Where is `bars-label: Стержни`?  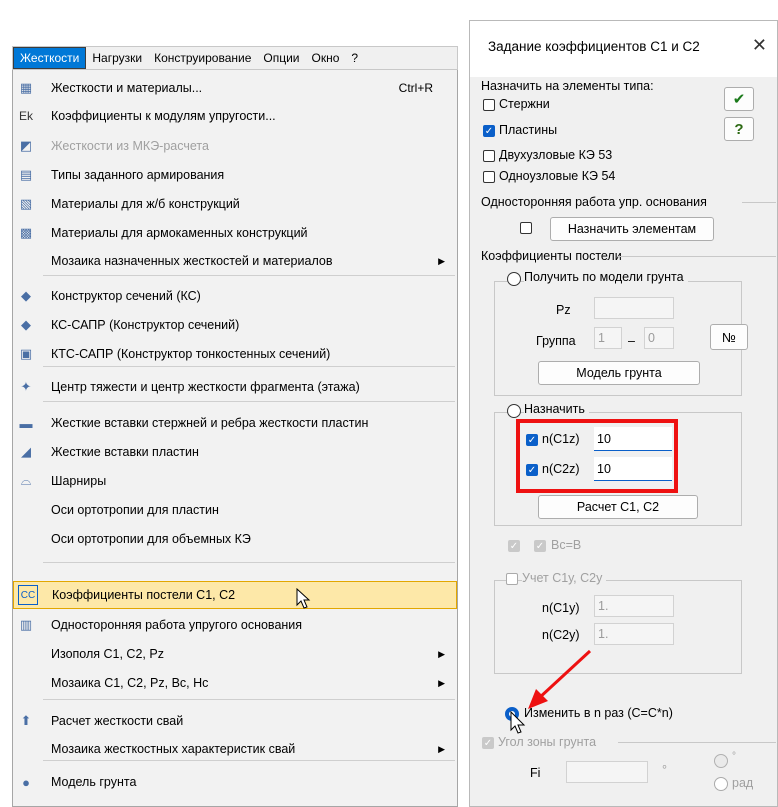
bars-label: Стержни is located at coordinates (524, 104).